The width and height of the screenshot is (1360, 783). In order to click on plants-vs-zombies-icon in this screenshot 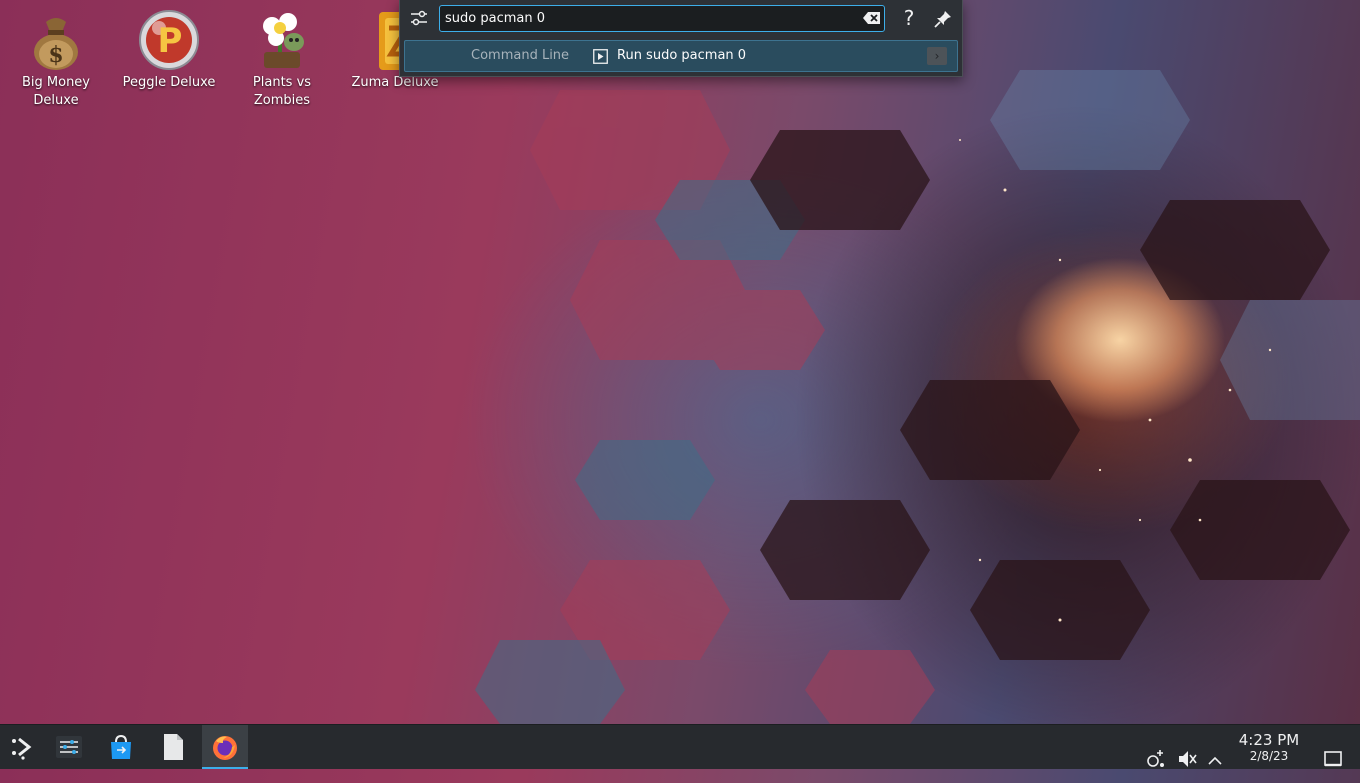, I will do `click(283, 40)`.